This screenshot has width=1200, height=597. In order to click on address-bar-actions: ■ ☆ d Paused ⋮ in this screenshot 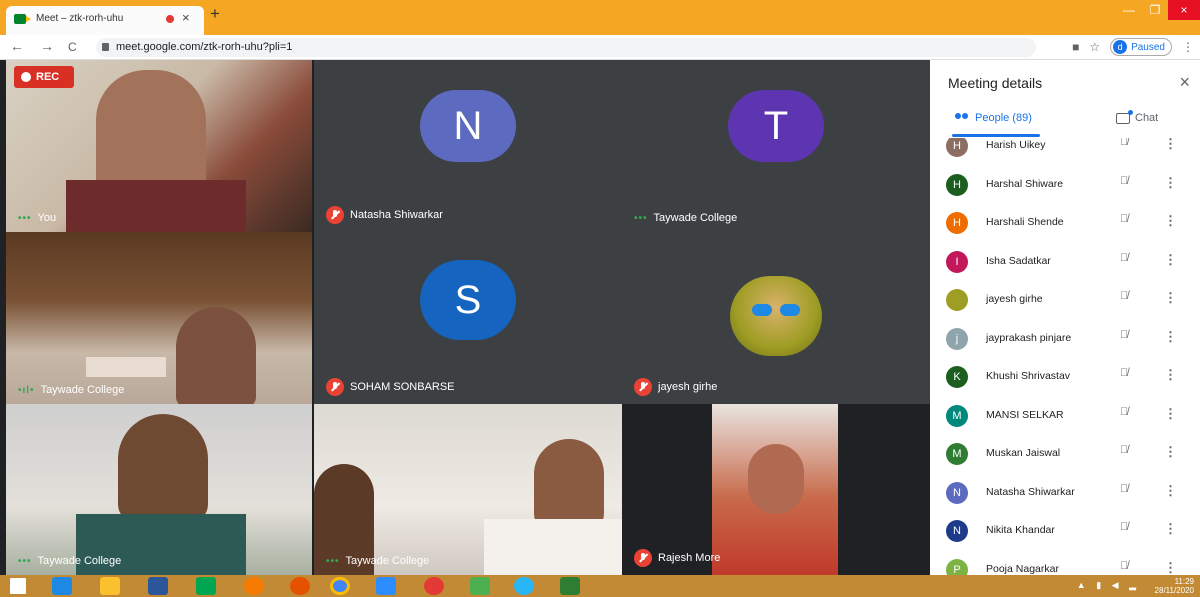, I will do `click(1133, 47)`.